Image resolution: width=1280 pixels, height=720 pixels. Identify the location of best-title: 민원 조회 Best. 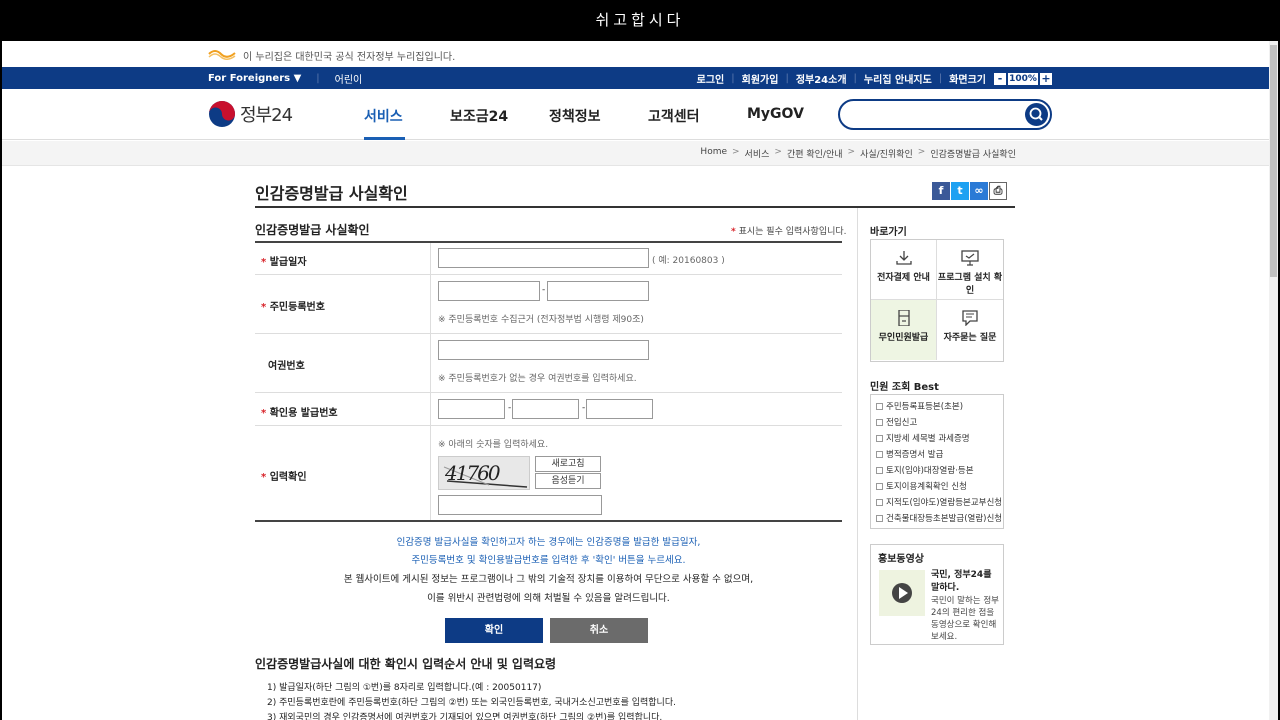
(904, 387).